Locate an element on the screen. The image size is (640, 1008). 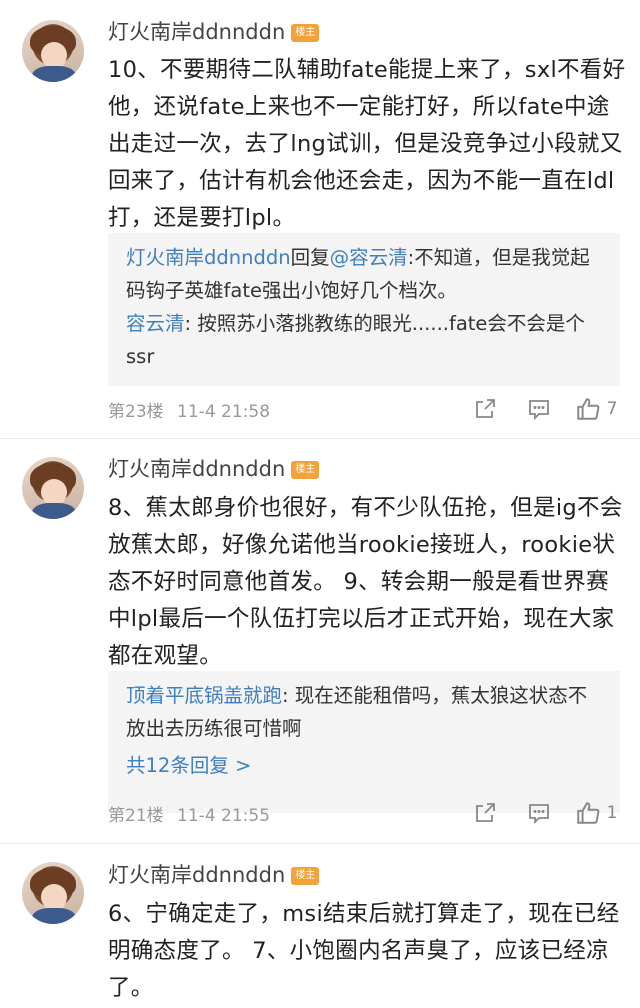
reply-author: 顶着平底锅盖就跑 is located at coordinates (204, 695).